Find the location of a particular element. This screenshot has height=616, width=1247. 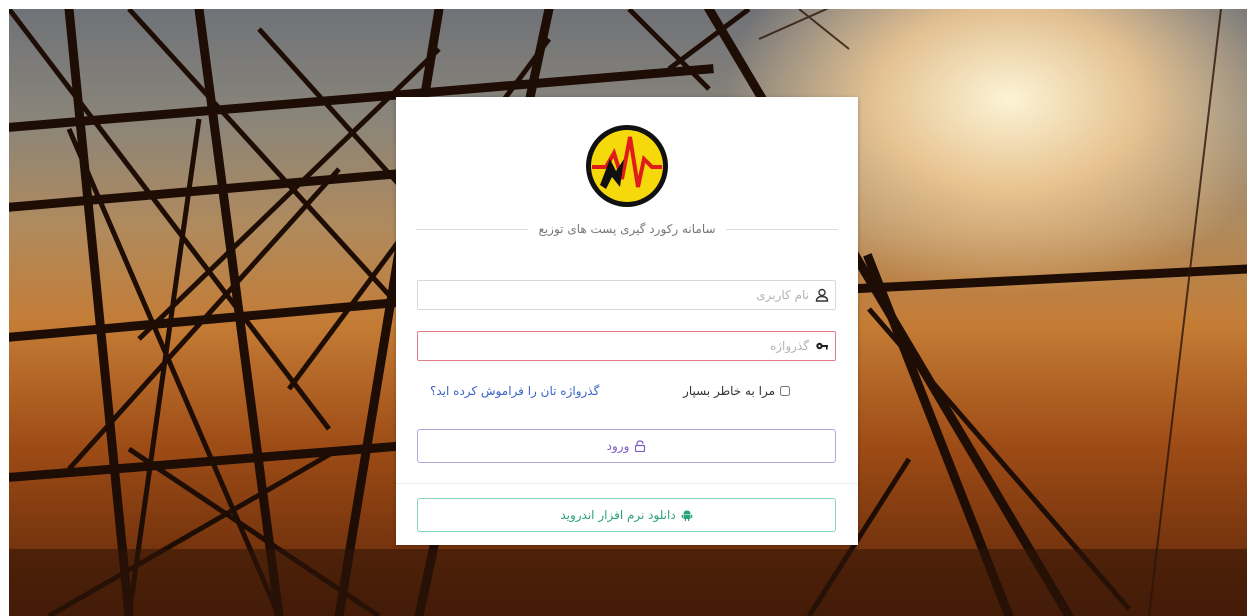

forgot-password-link: گذرواژه تان را فراموش کرده اید؟ is located at coordinates (514, 391).